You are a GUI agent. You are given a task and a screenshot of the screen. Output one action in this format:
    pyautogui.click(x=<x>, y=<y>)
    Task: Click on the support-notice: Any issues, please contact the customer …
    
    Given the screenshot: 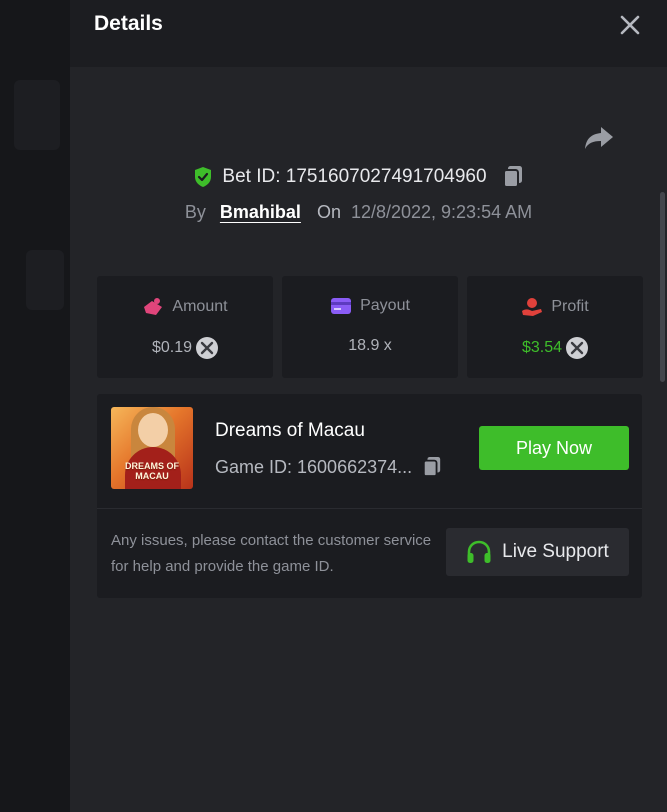 What is the action you would take?
    pyautogui.click(x=271, y=553)
    